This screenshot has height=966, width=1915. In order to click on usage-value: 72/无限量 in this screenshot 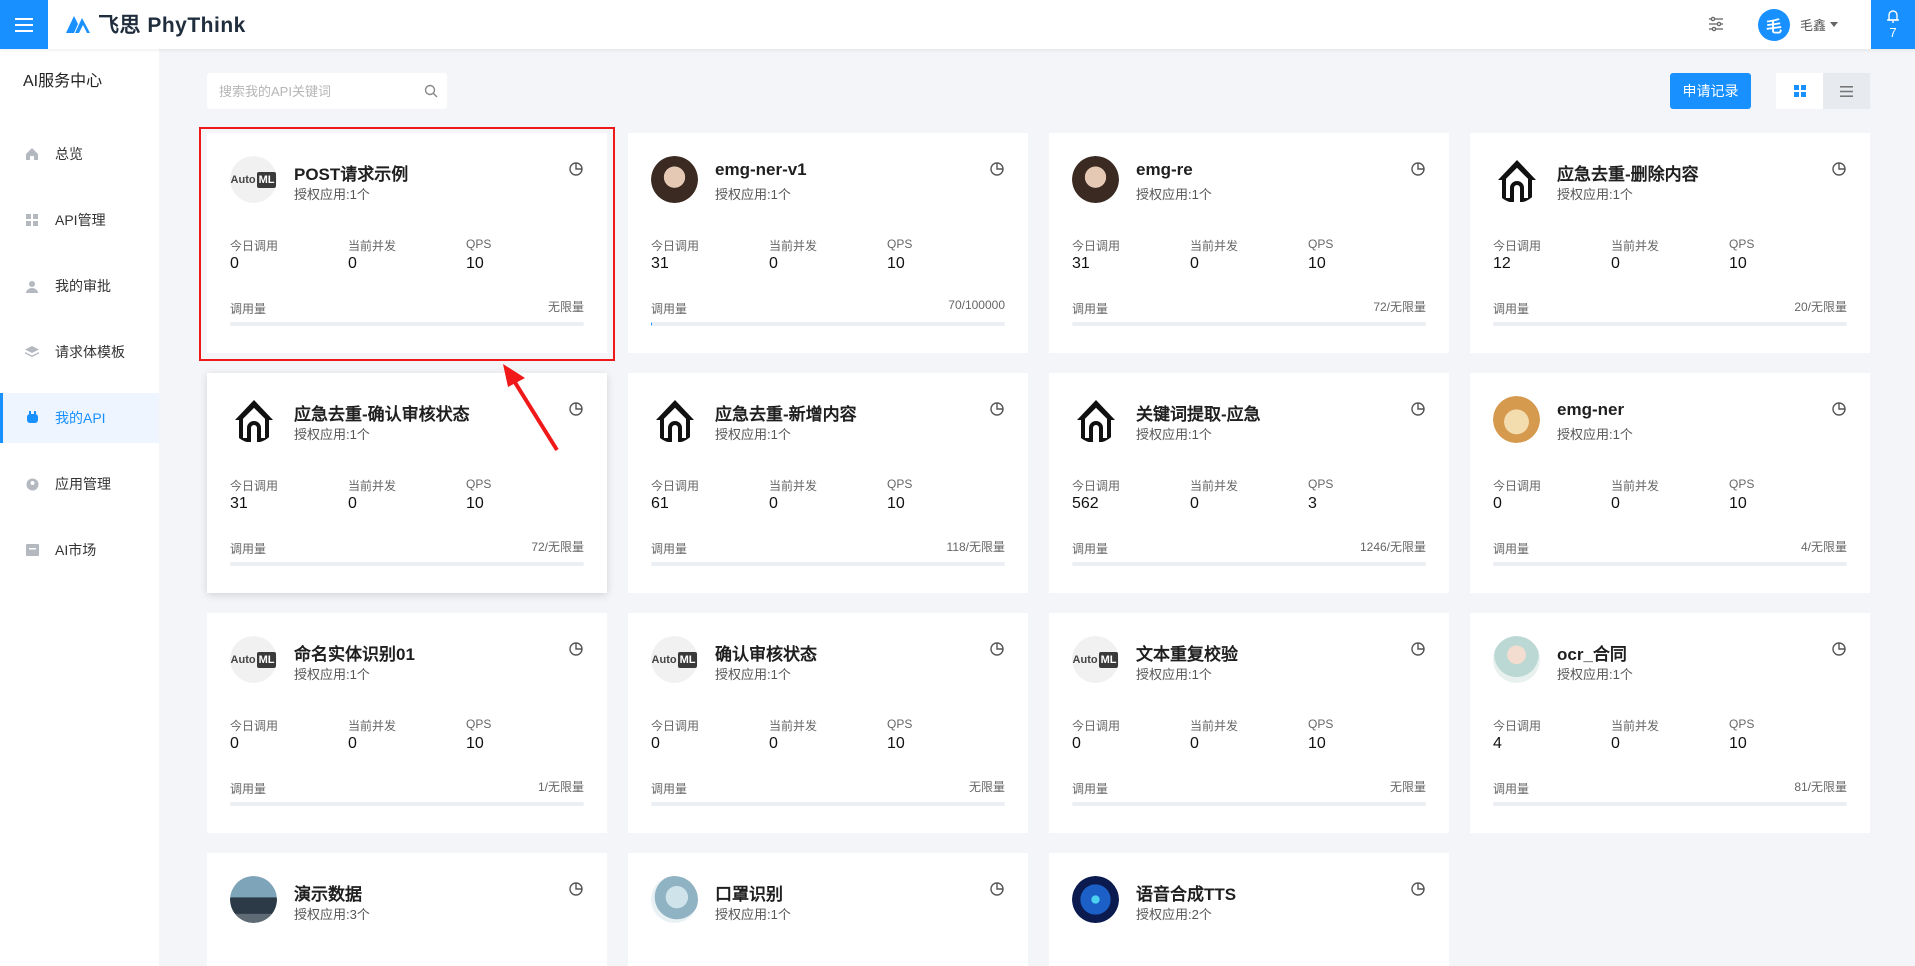, I will do `click(557, 547)`.